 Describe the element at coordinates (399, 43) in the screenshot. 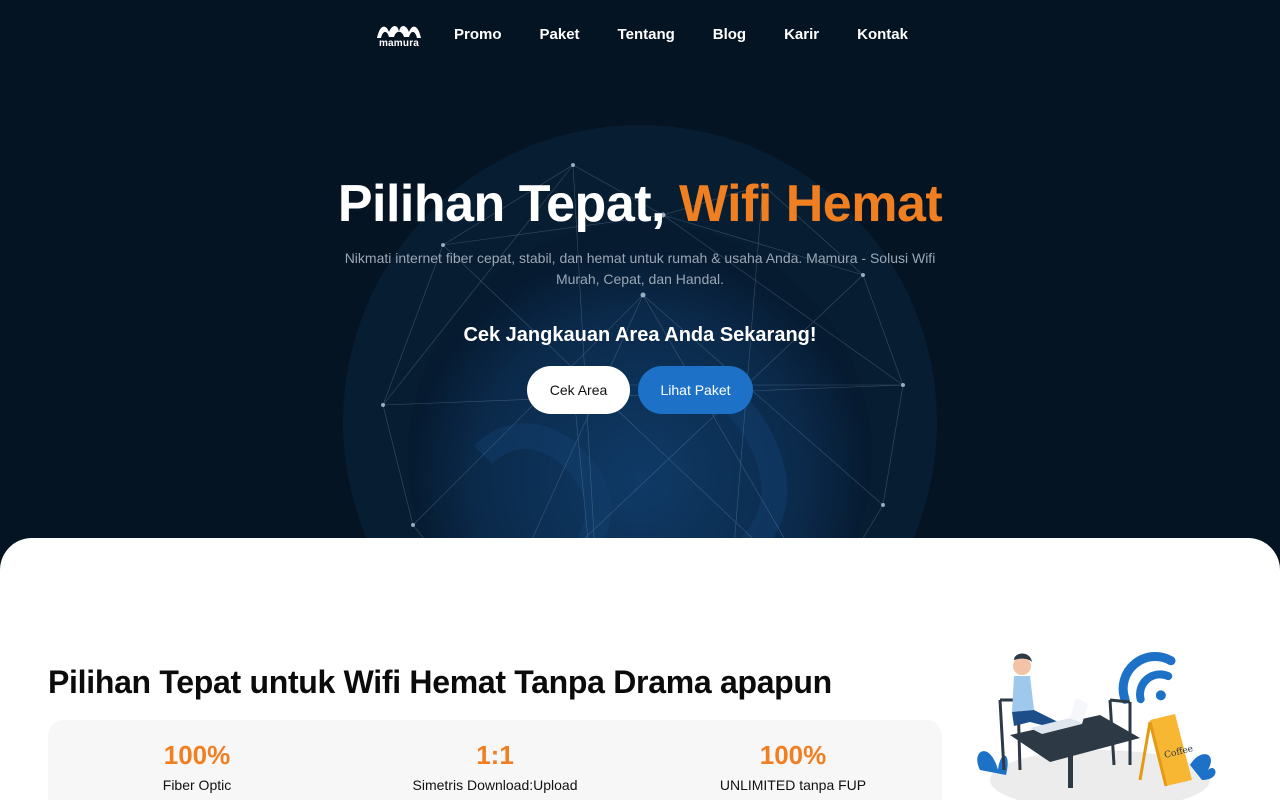

I see `logo-text: mamura` at that location.